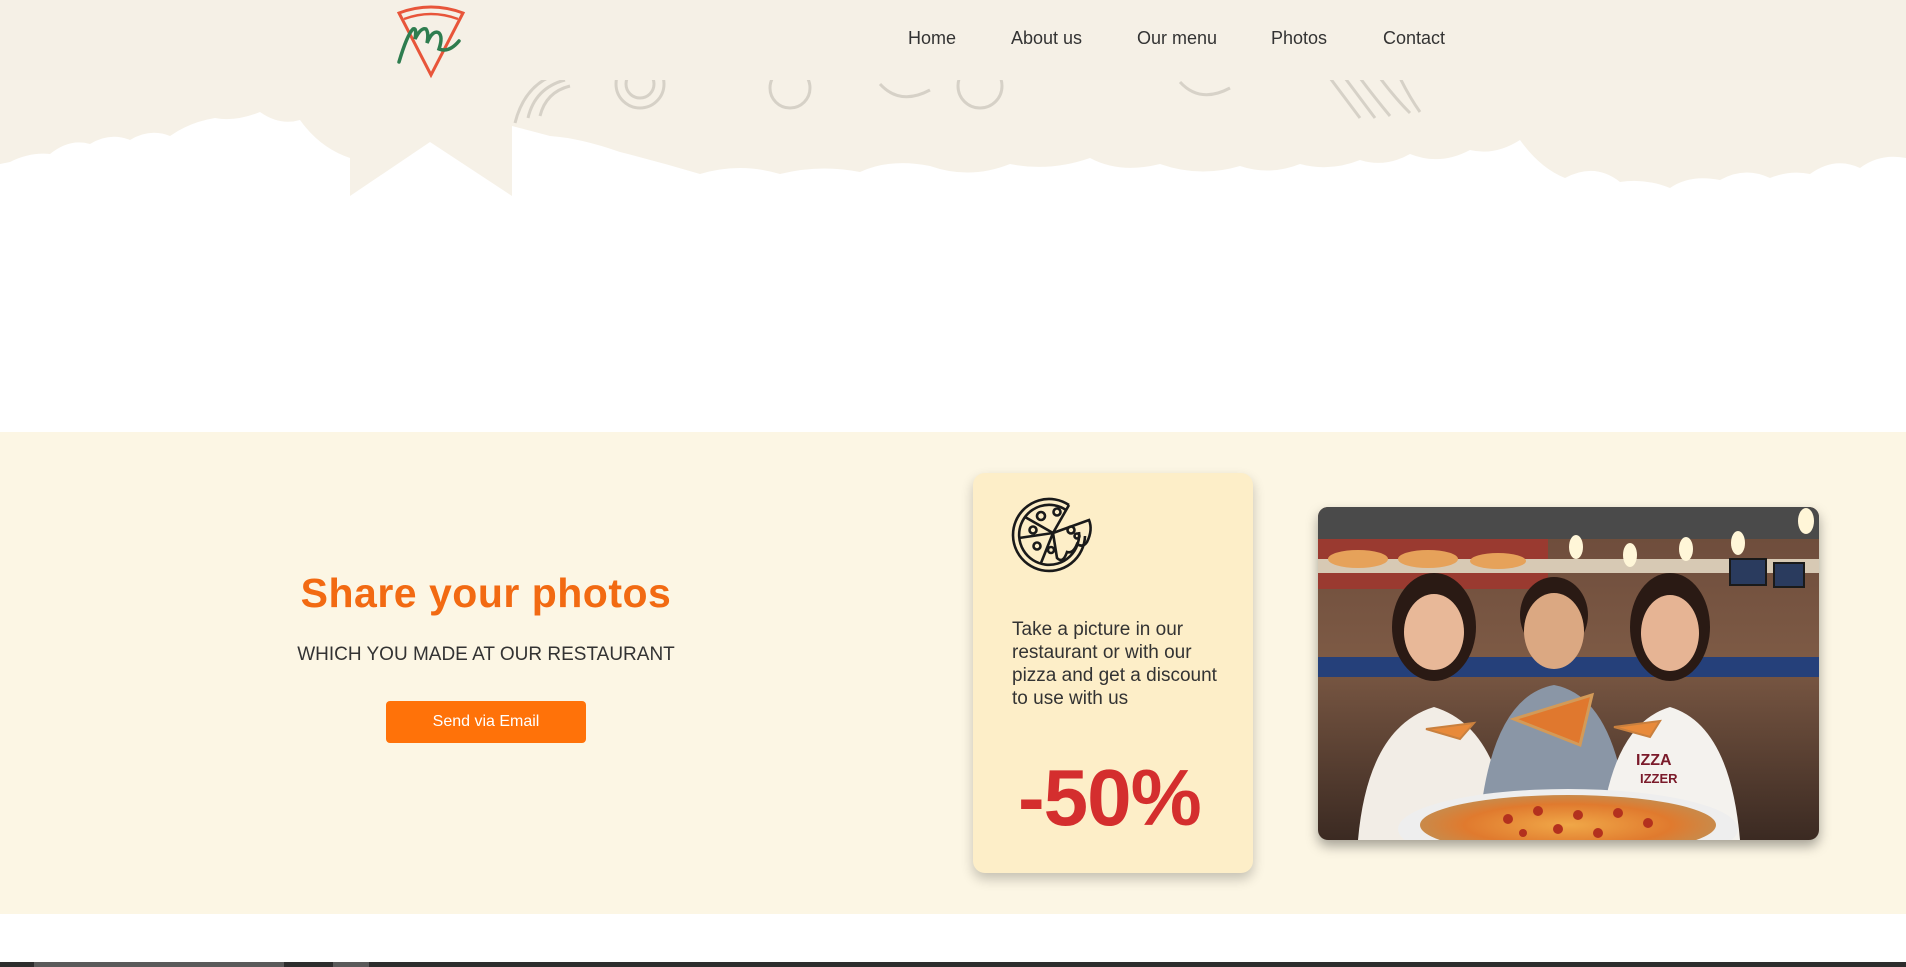 Image resolution: width=1906 pixels, height=967 pixels. What do you see at coordinates (1046, 38) in the screenshot?
I see `nav-about-us: About us` at bounding box center [1046, 38].